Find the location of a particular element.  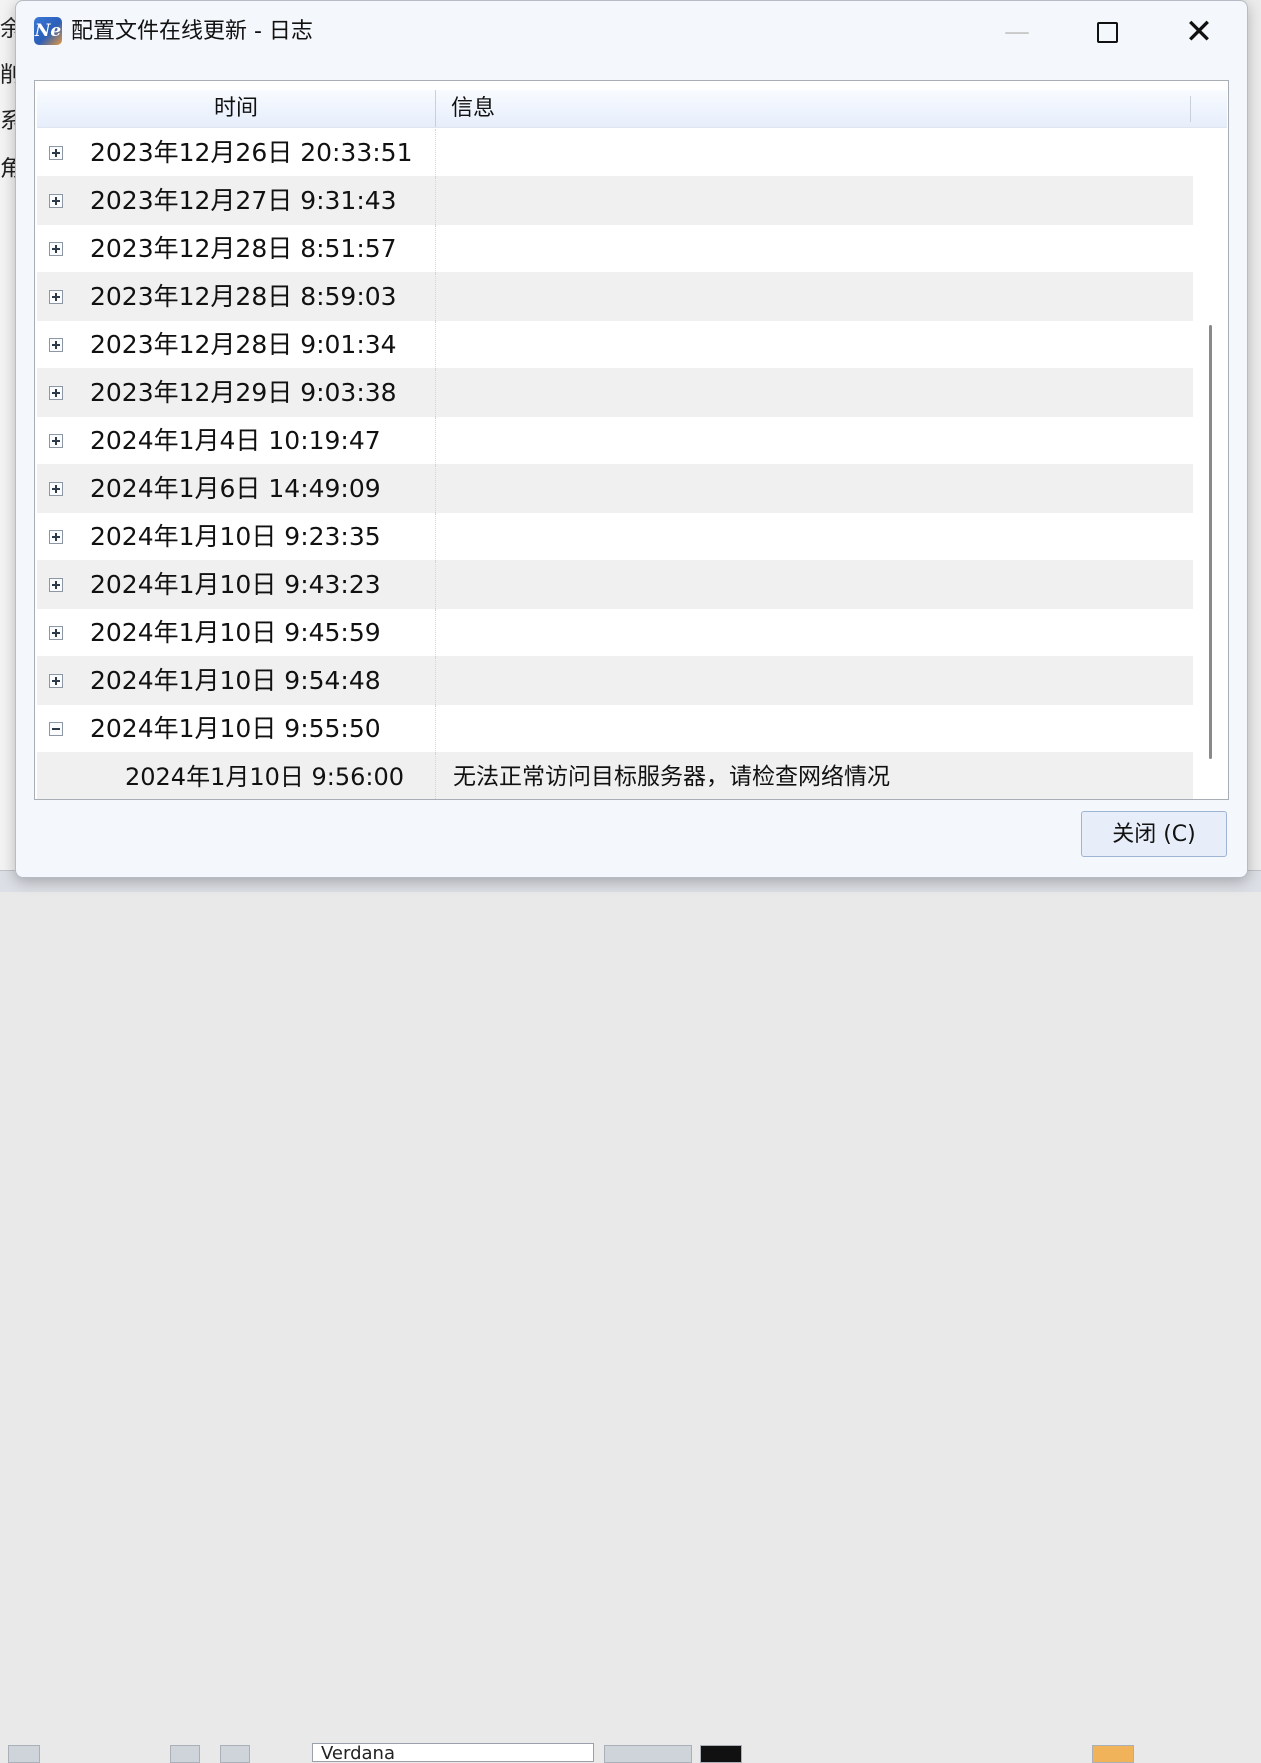

column-header-row: 时间 信息 is located at coordinates (632, 109).